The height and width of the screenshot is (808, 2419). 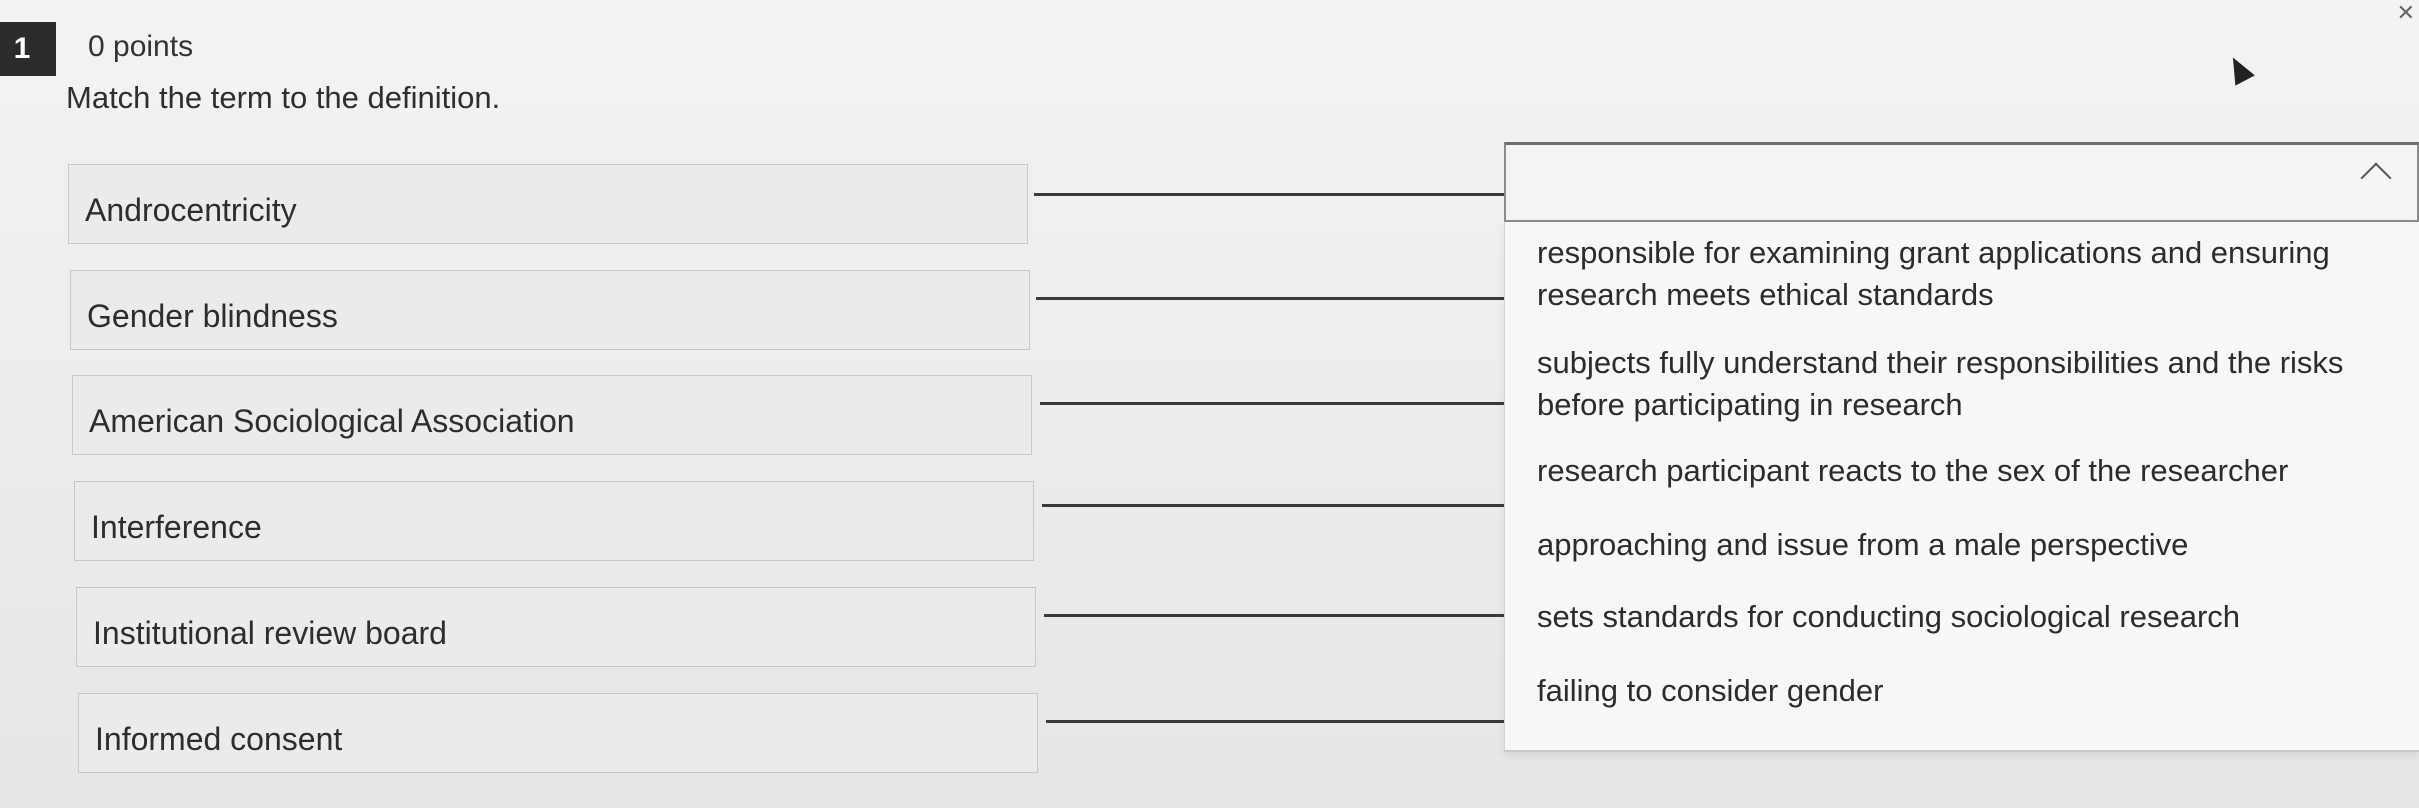 What do you see at coordinates (550, 310) in the screenshot?
I see `term-gender-blindness: Gender blindness` at bounding box center [550, 310].